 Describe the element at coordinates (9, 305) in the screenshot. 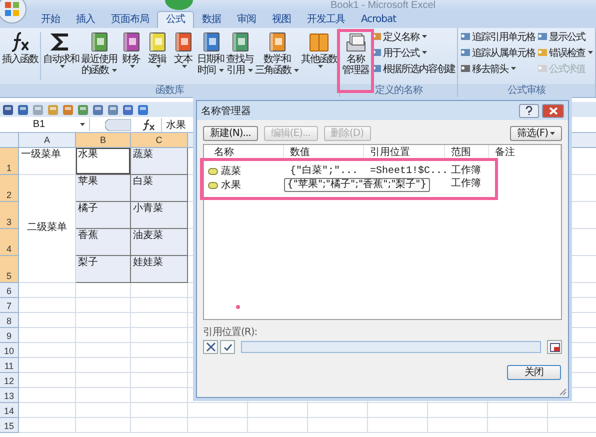

I see `row-header: 7` at that location.